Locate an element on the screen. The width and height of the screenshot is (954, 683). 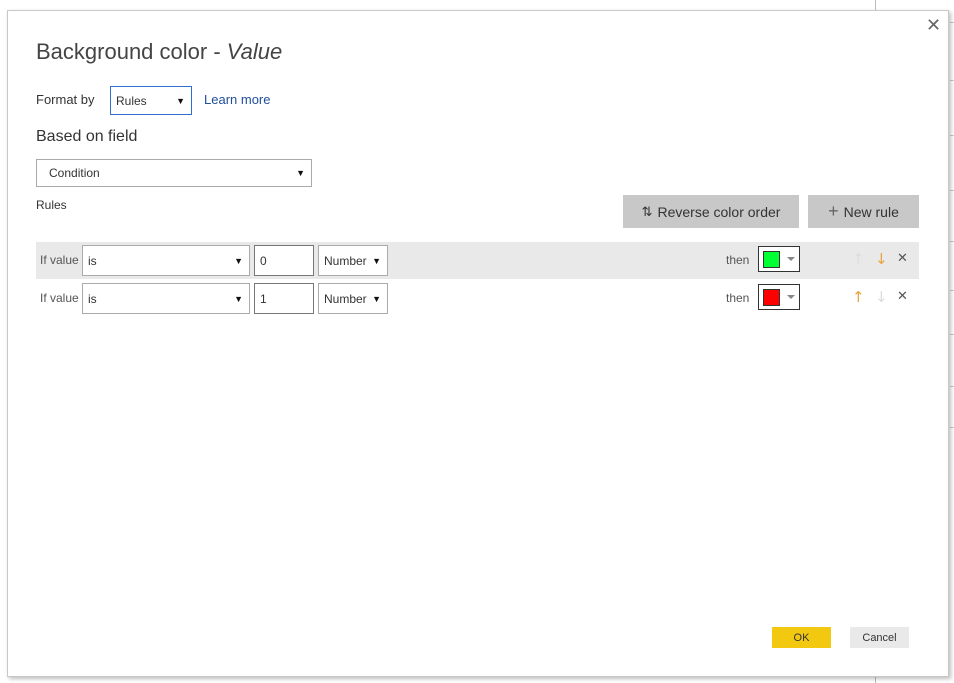
sort-arrows-icon: ⇅ is located at coordinates (647, 211).